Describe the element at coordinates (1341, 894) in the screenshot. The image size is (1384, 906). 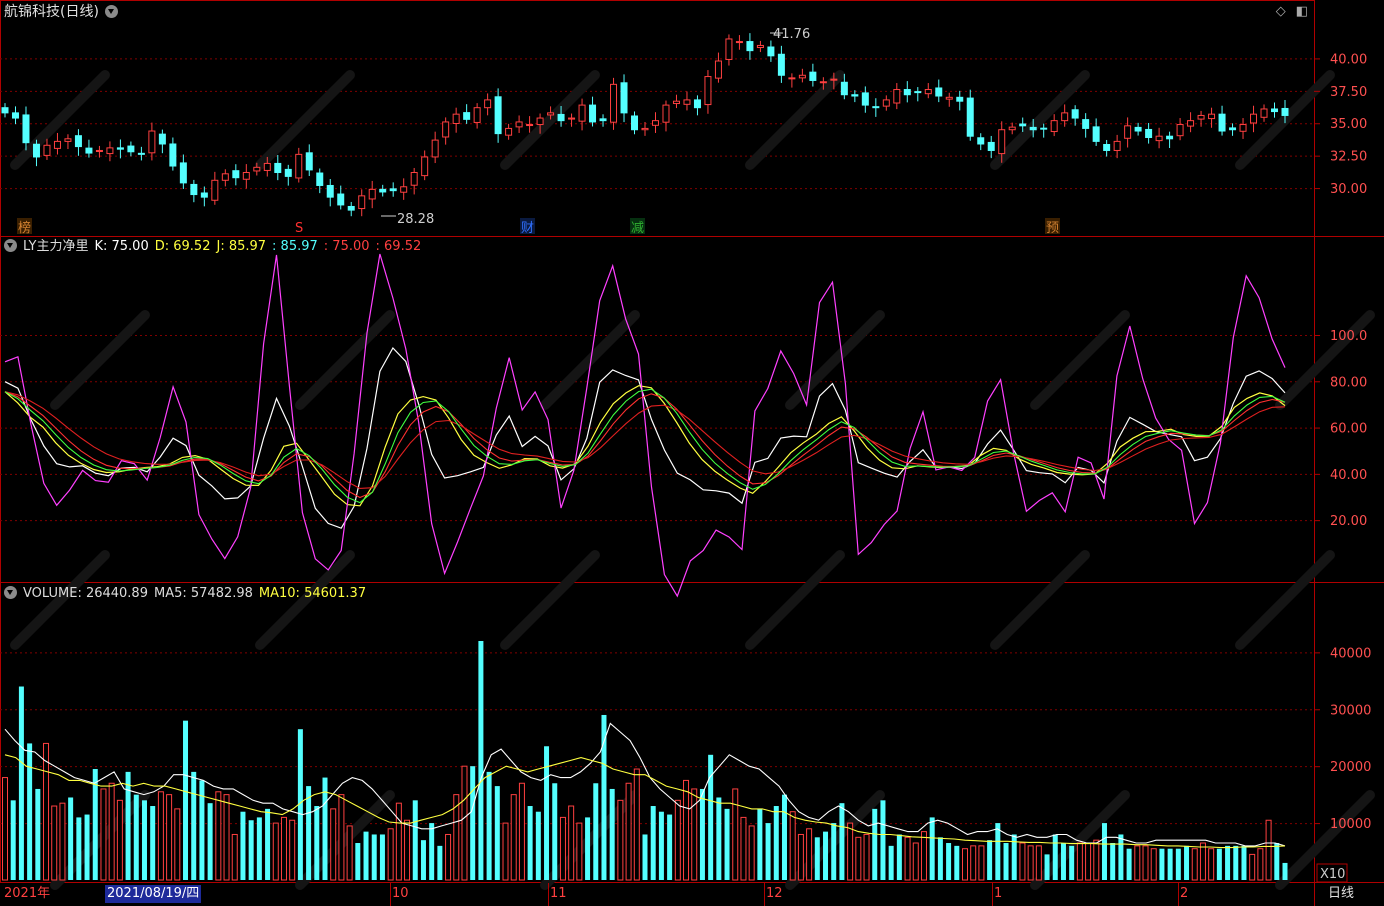
I see `period-selector: 日线` at that location.